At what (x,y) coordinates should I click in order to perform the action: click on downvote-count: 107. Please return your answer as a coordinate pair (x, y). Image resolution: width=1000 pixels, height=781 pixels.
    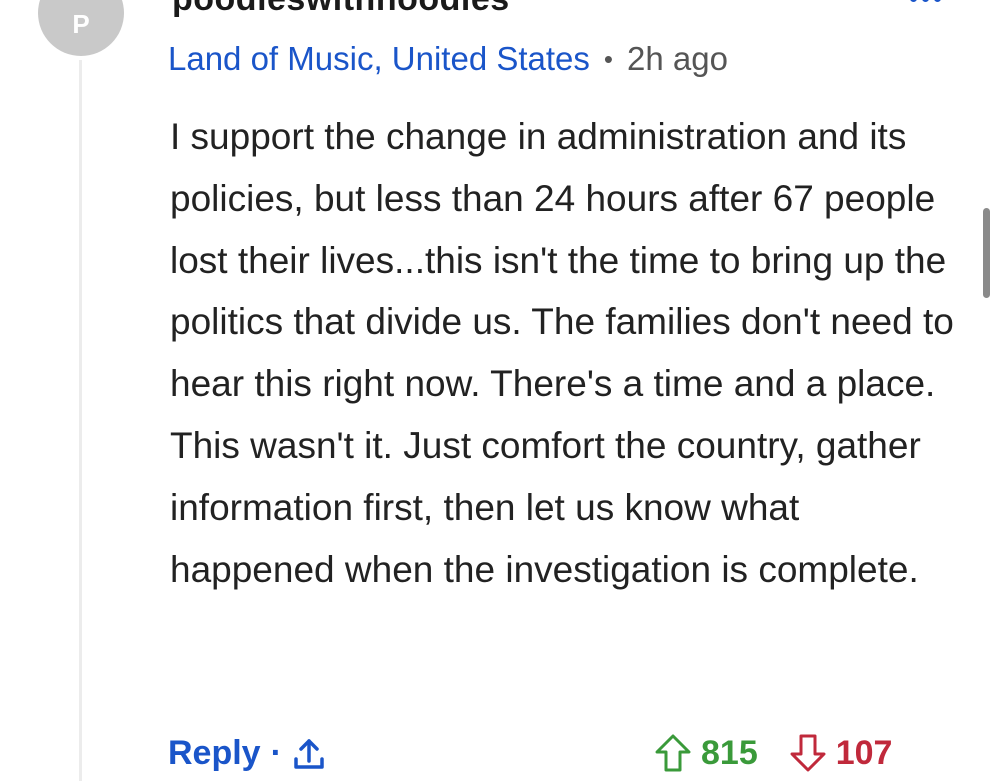
    Looking at the image, I should click on (864, 752).